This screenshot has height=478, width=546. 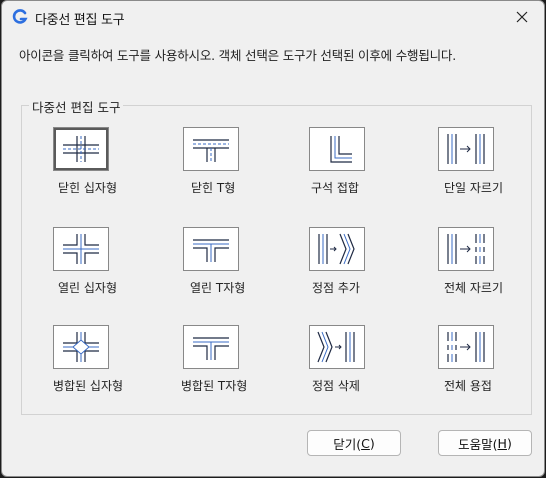 I want to click on close-window-button, so click(x=522, y=17).